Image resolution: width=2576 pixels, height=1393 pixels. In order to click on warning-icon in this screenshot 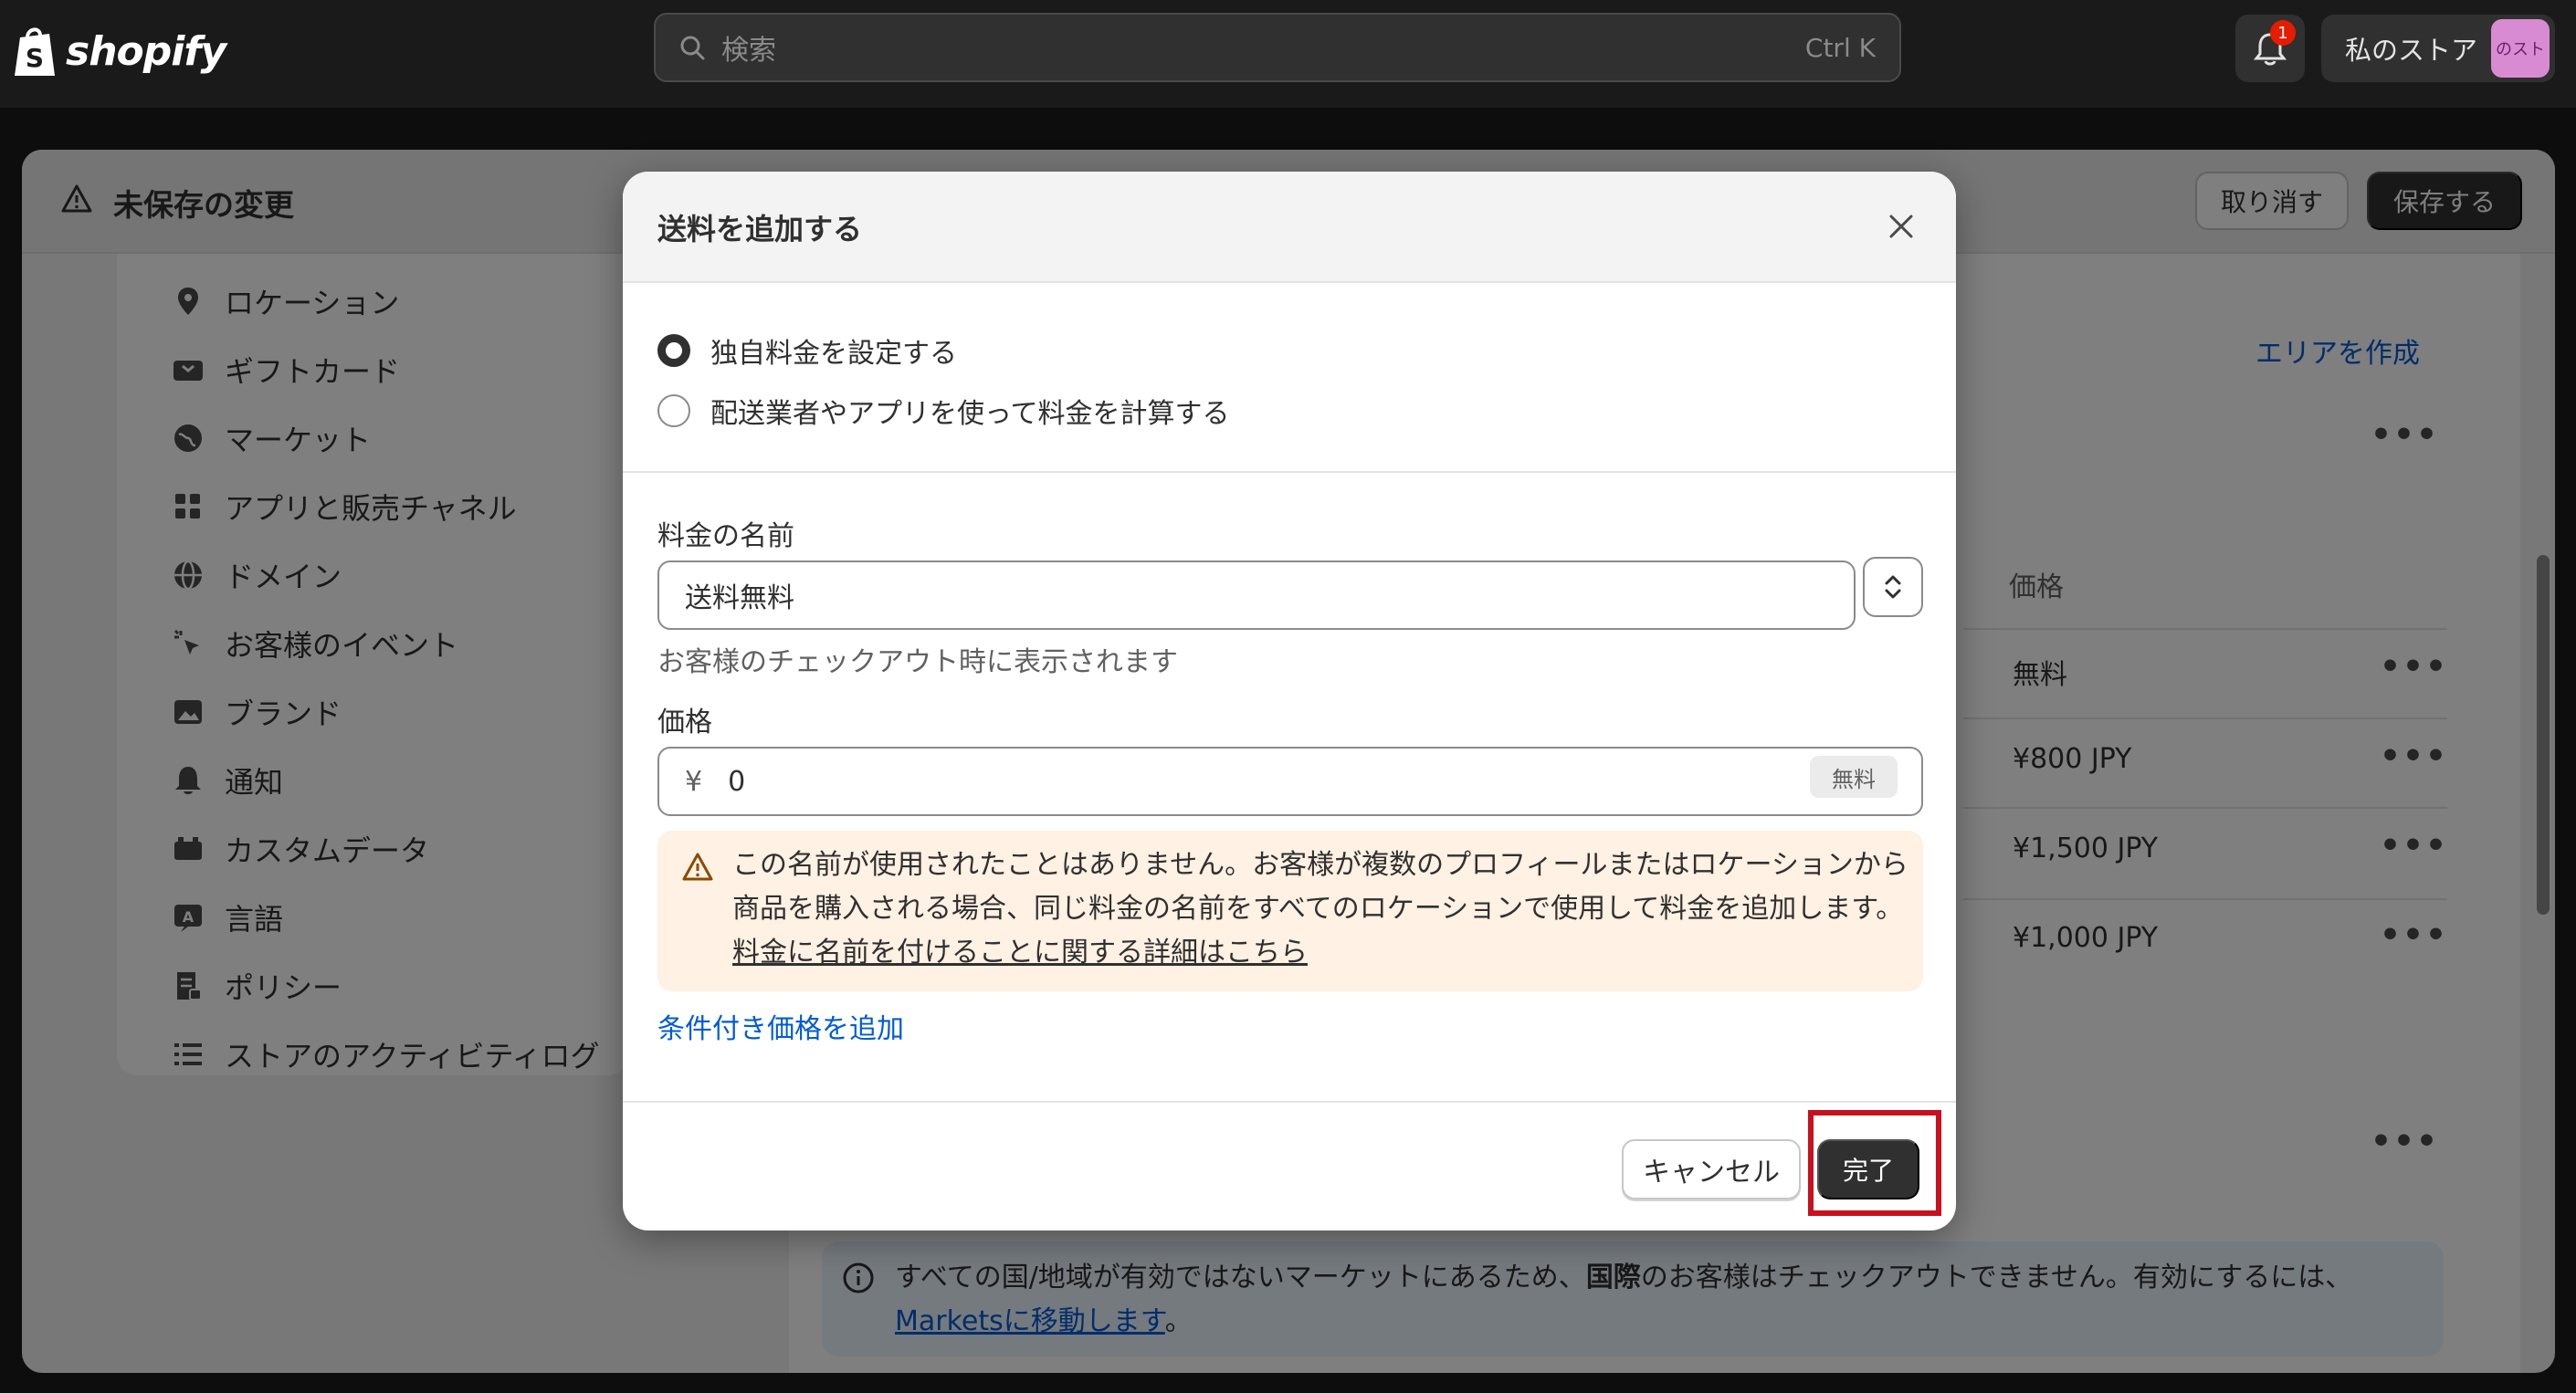, I will do `click(697, 867)`.